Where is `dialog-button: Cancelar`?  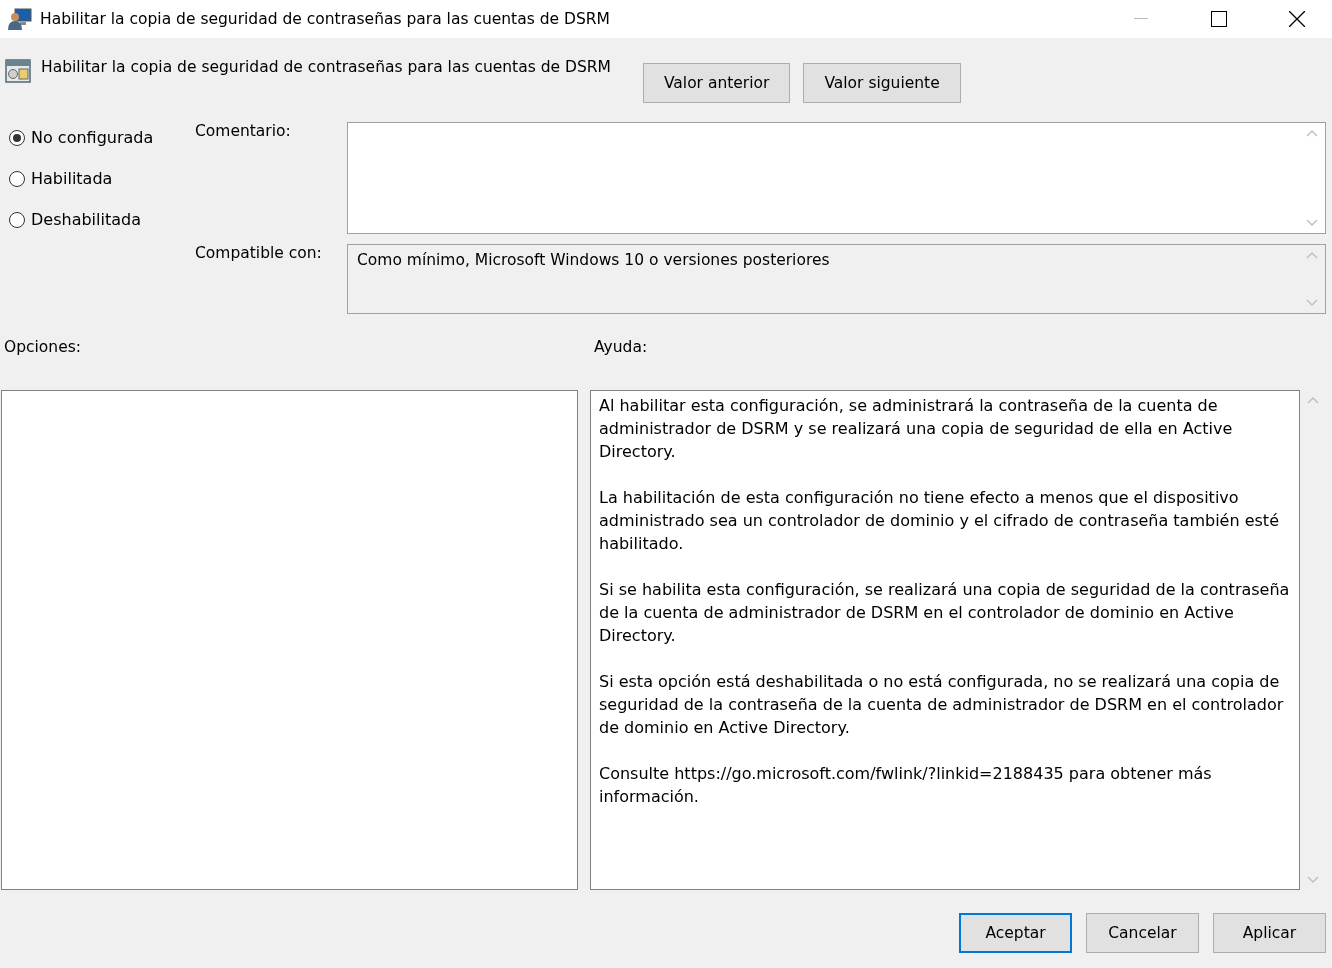
dialog-button: Cancelar is located at coordinates (1142, 933).